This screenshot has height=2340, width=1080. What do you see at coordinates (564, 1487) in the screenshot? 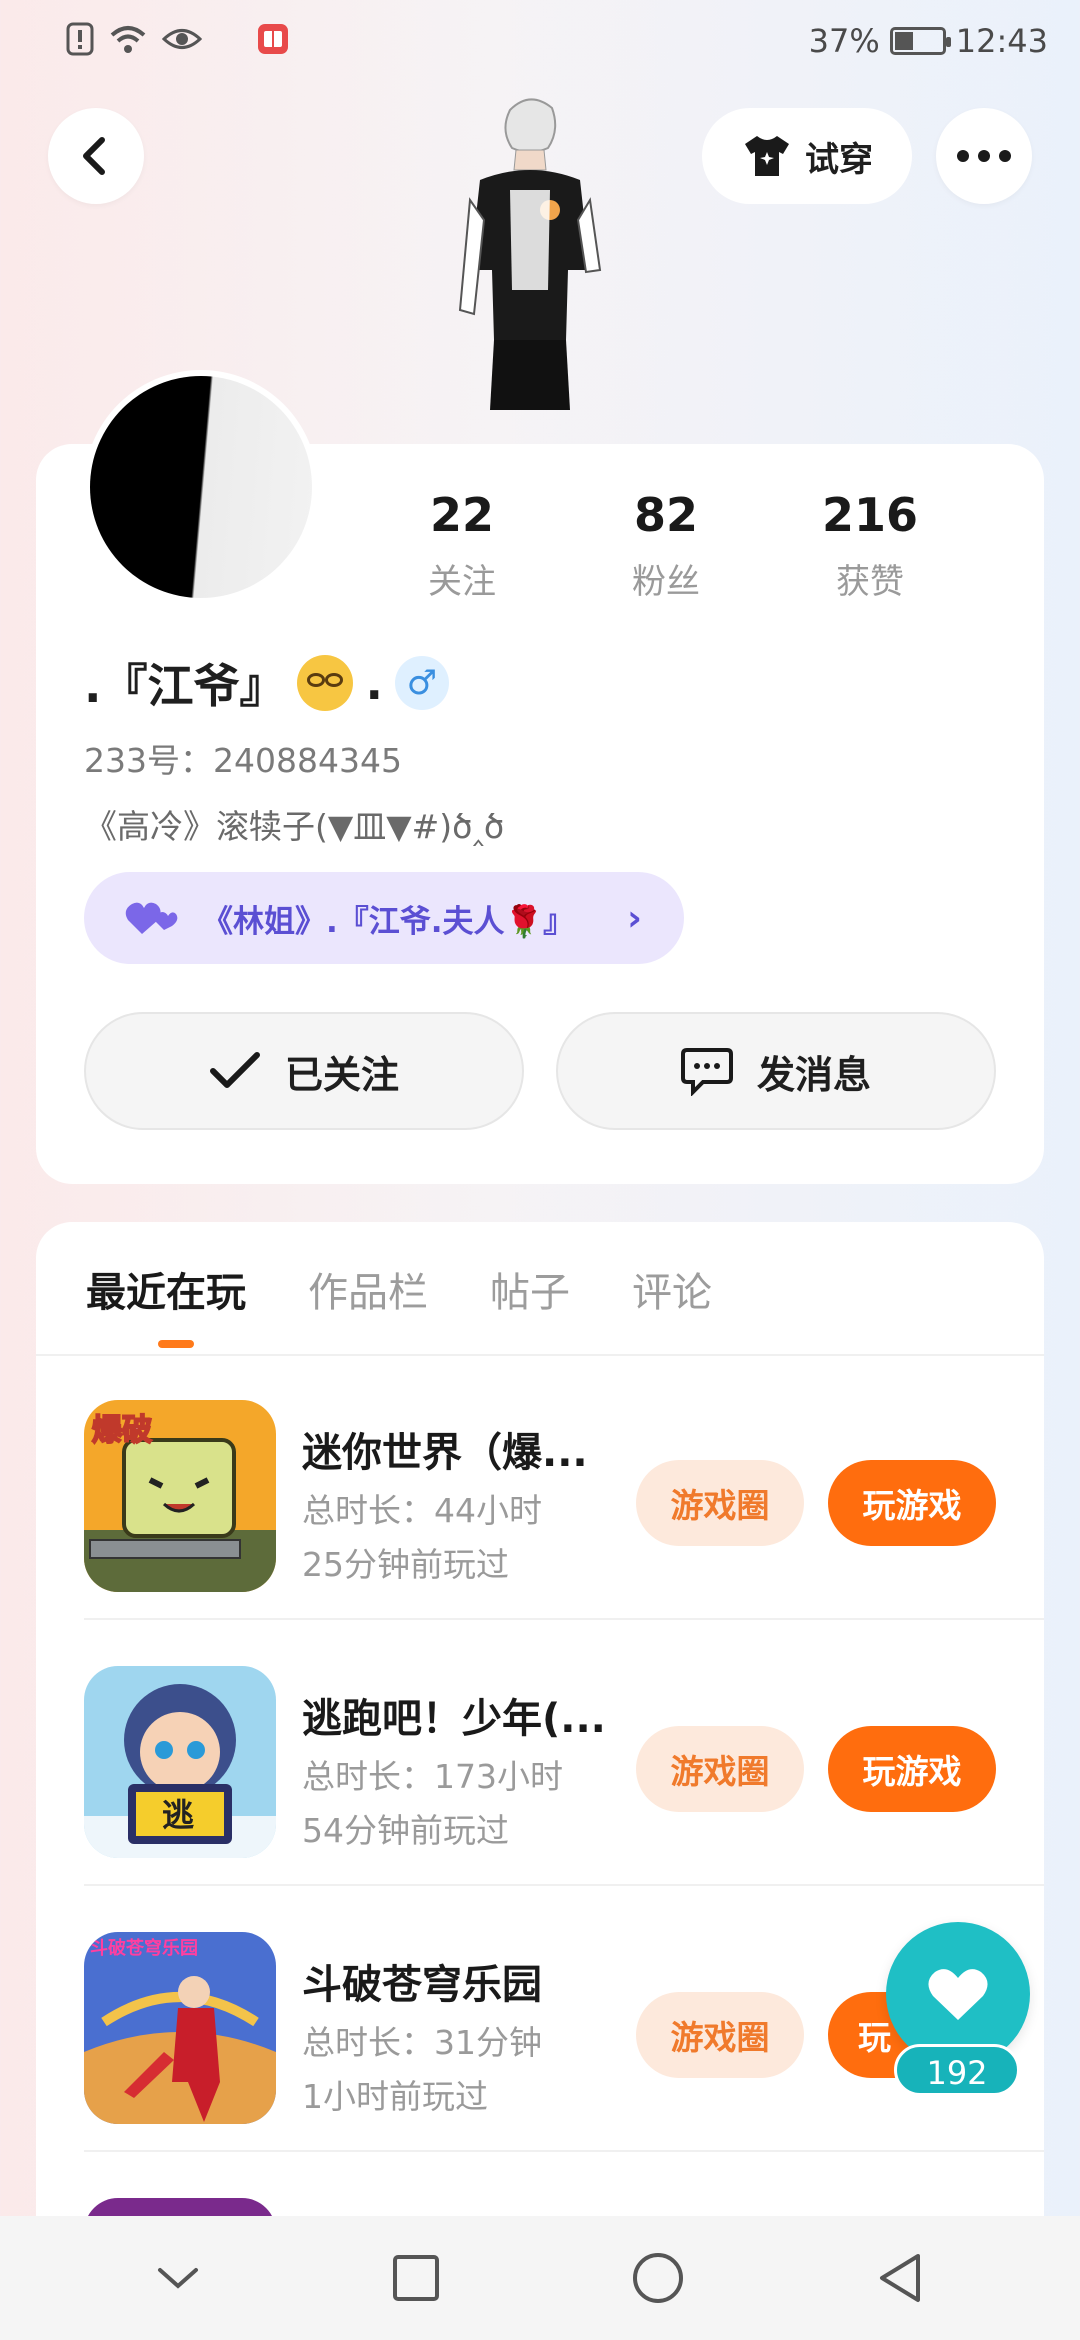
I see `game-row: 爆破 迷你世界（爆... 总时长：44小时 25分钟前玩过 游戏圈 玩游戏` at bounding box center [564, 1487].